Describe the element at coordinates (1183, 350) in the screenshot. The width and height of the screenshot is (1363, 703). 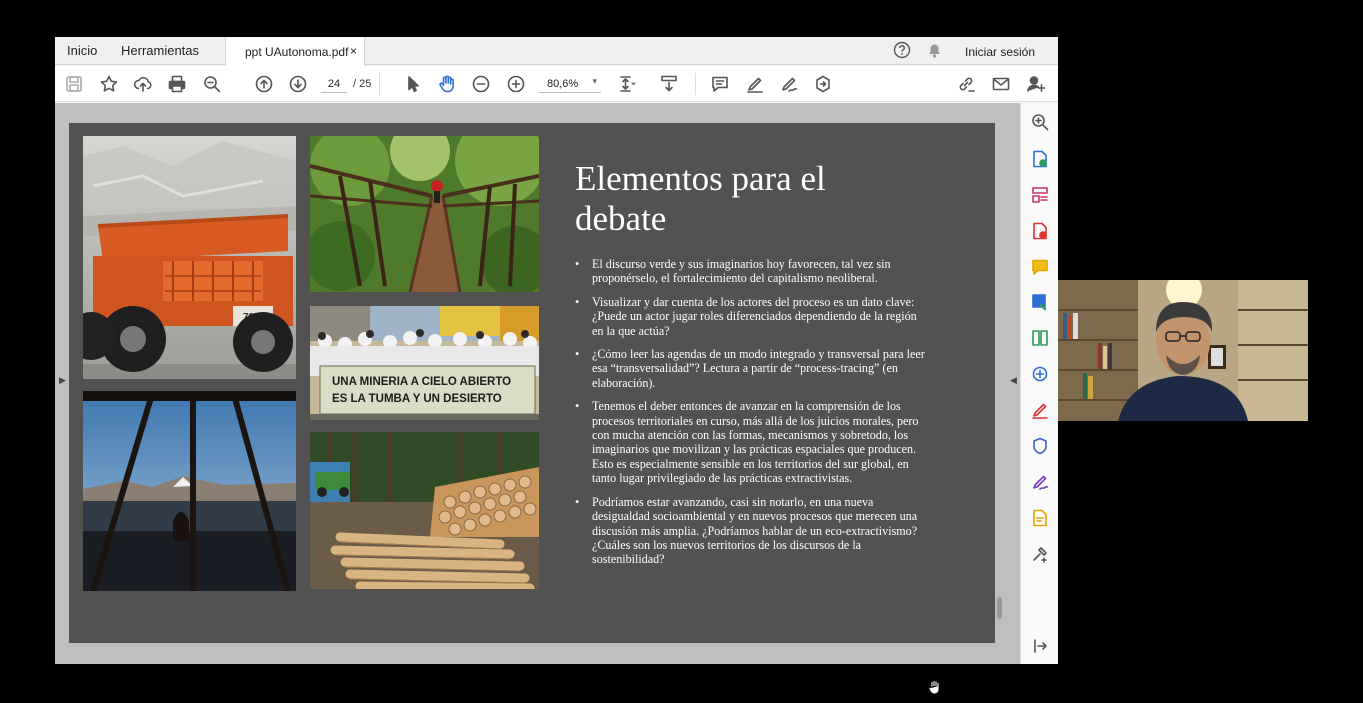
I see `webcam-video-thumbnail` at that location.